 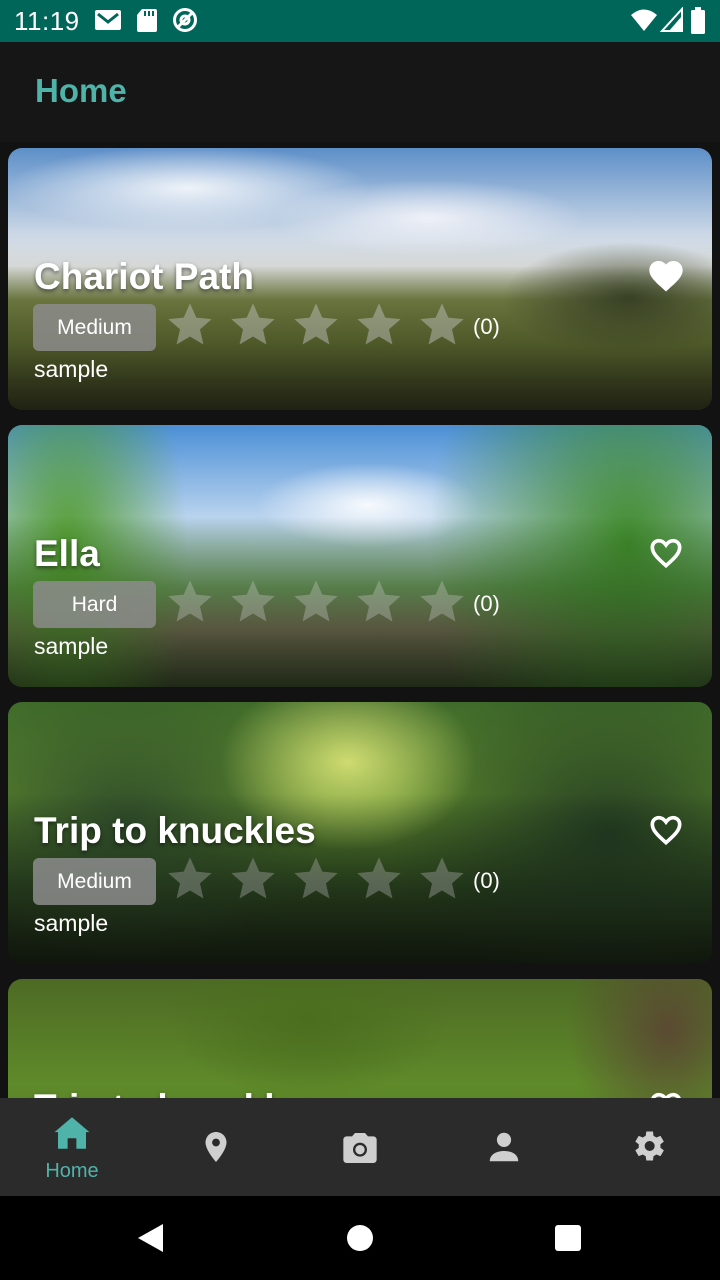 I want to click on trip-title: Chariot Path, so click(x=144, y=276).